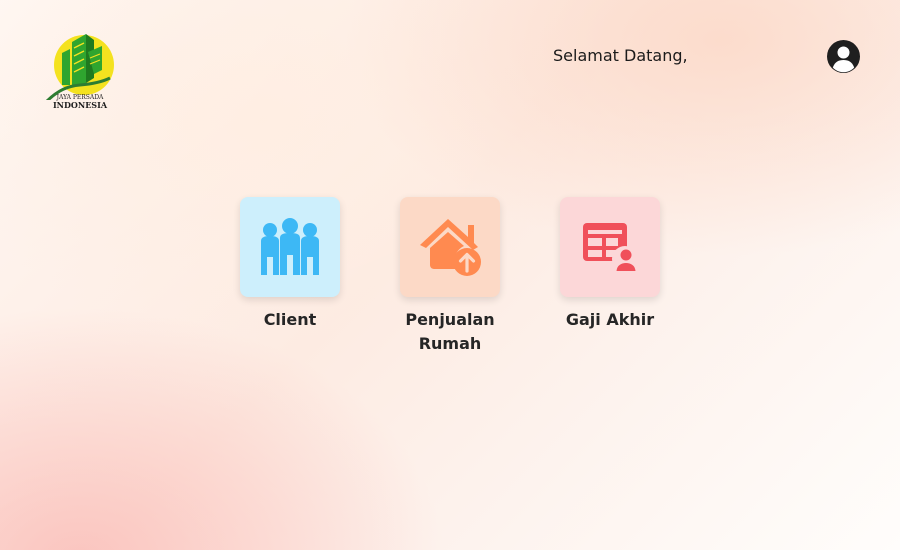 The height and width of the screenshot is (550, 900). I want to click on people-group-icon, so click(290, 246).